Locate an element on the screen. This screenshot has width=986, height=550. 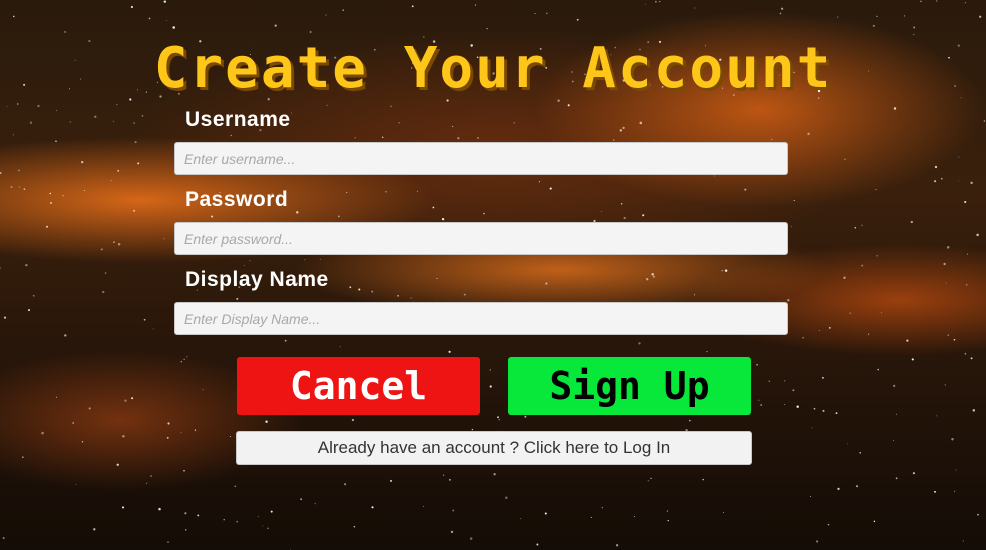
cancel-button: Cancel is located at coordinates (358, 386).